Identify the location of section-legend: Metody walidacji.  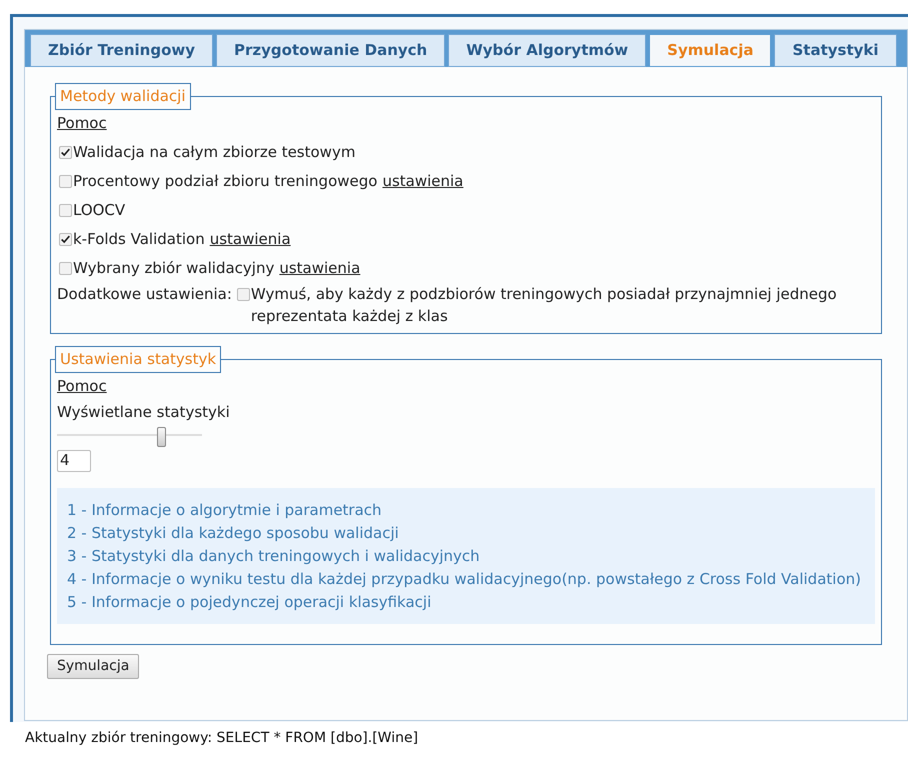
(122, 96).